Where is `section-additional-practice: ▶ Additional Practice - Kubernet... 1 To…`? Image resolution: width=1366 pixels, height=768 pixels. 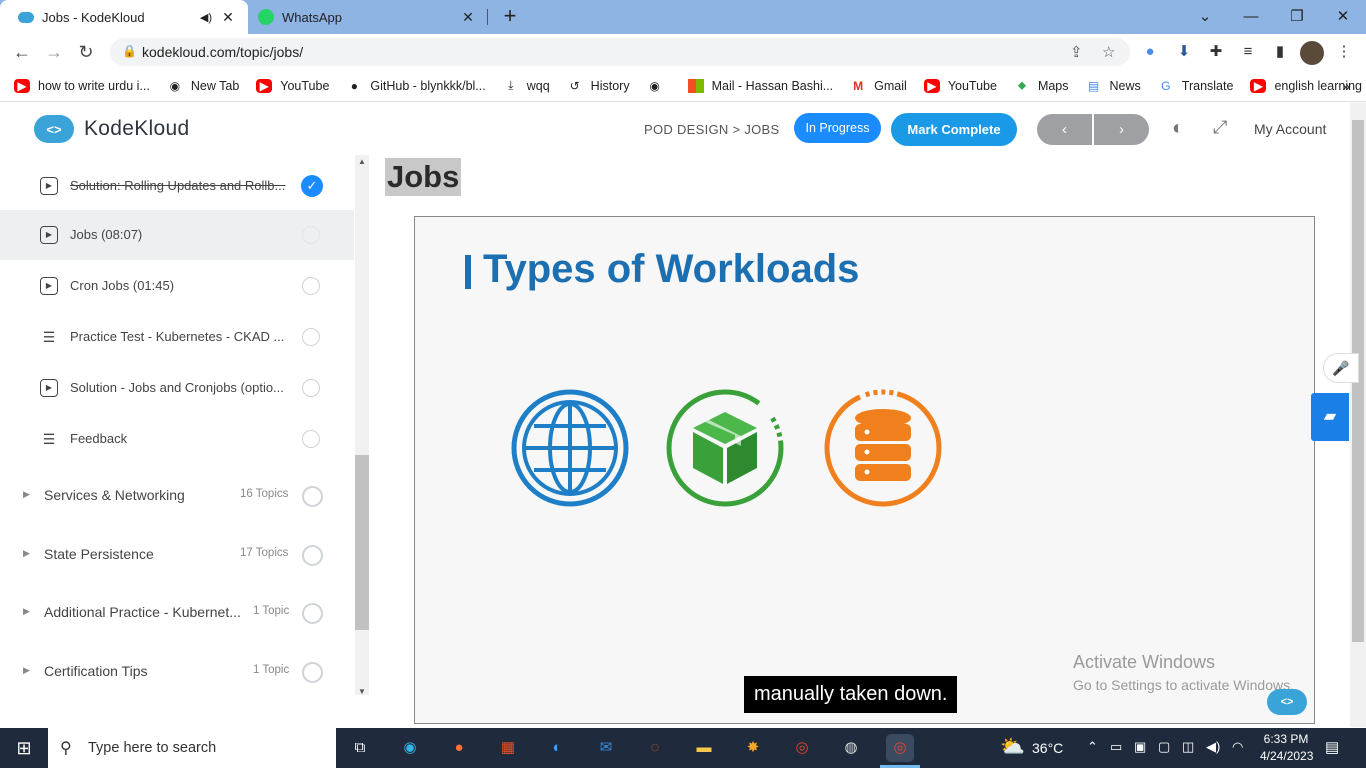
section-additional-practice: ▶ Additional Practice - Kubernet... 1 To… is located at coordinates (177, 613).